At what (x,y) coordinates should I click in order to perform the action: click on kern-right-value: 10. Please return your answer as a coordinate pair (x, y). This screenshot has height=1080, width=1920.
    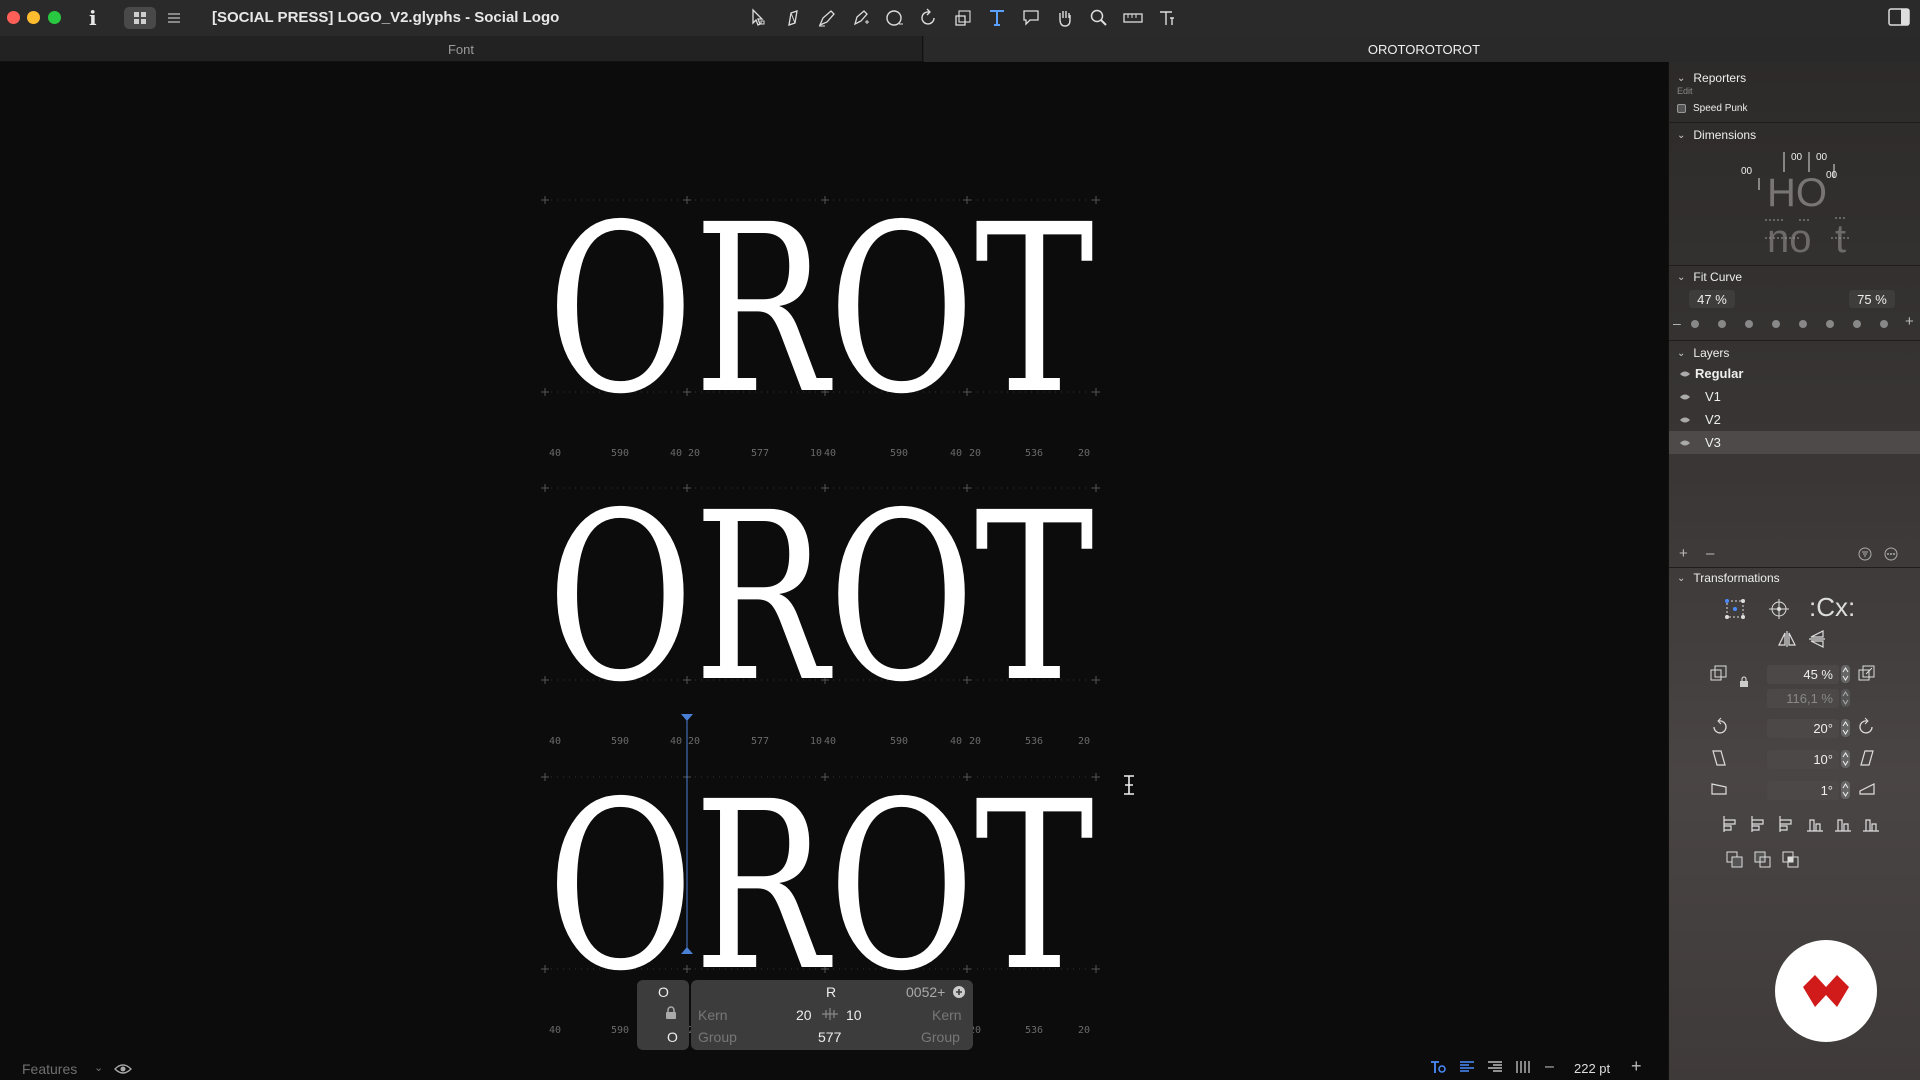
    Looking at the image, I should click on (854, 1015).